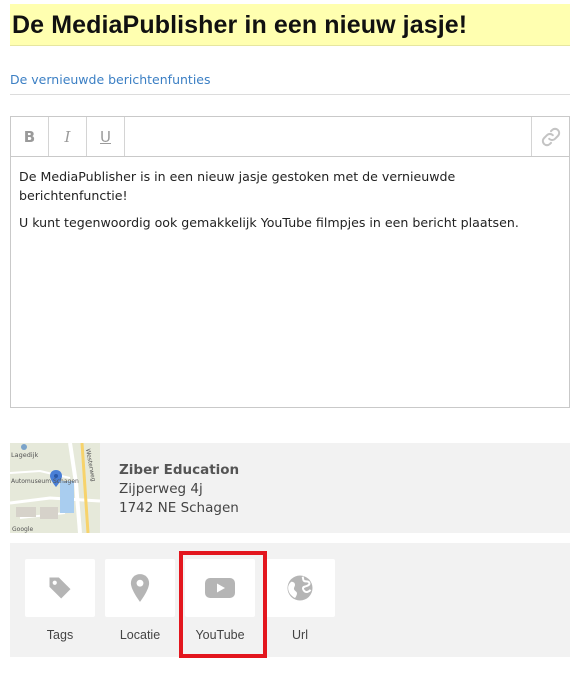 The height and width of the screenshot is (674, 583). Describe the element at coordinates (45, 481) in the screenshot. I see `map-poi-label: Automuseum Schagen` at that location.